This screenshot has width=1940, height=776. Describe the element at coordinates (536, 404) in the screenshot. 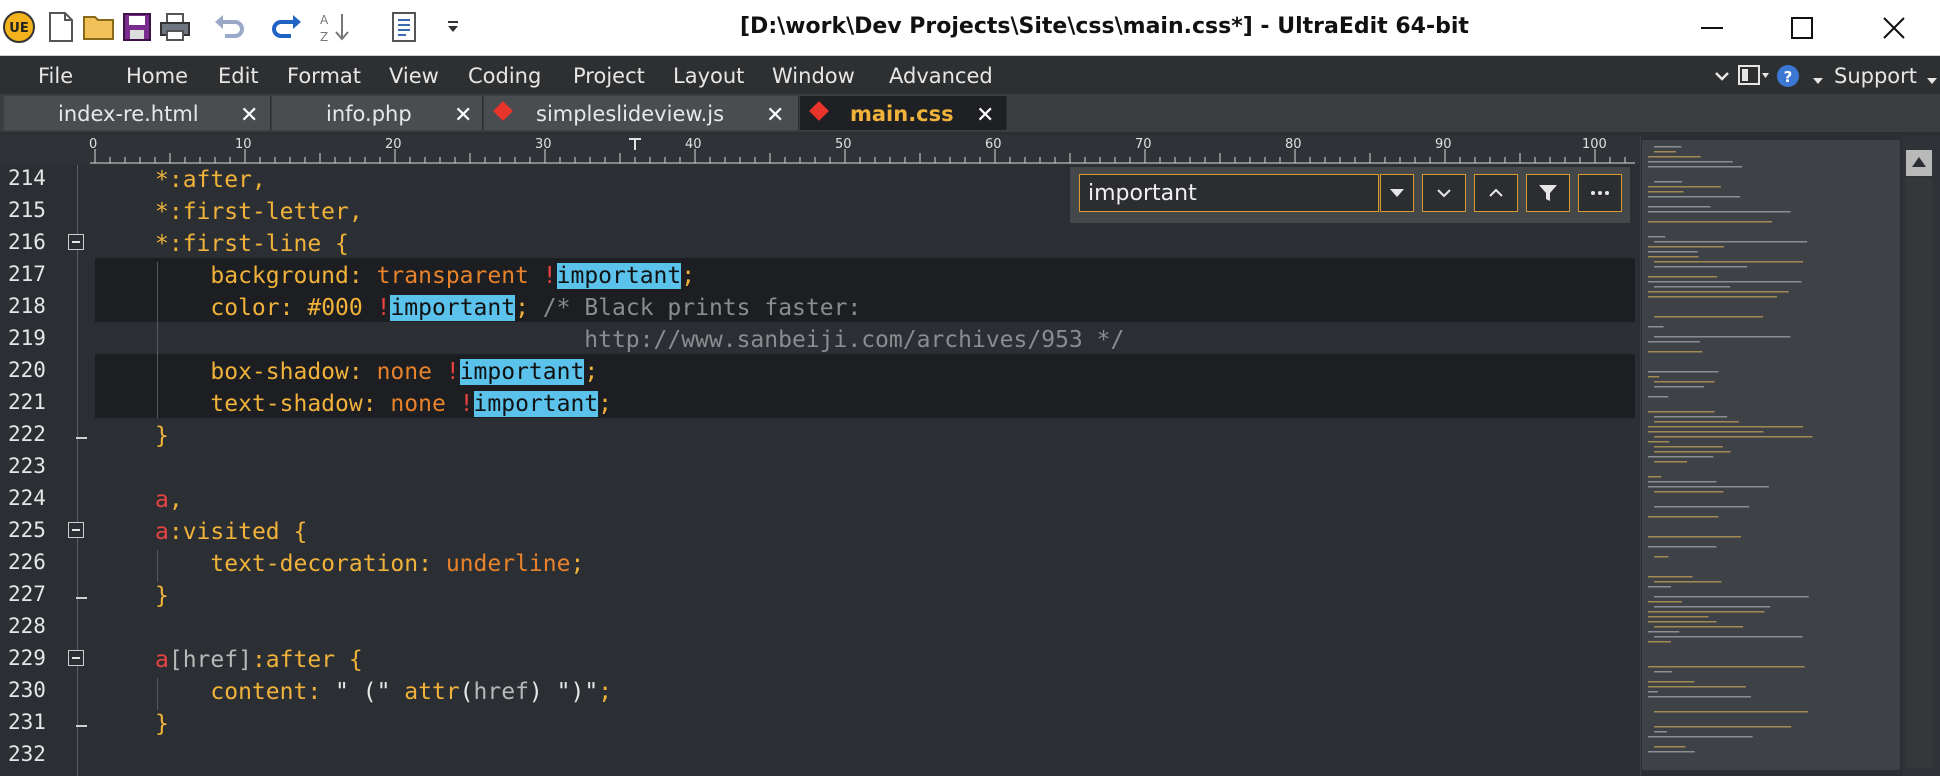

I see `search-hit: important` at that location.